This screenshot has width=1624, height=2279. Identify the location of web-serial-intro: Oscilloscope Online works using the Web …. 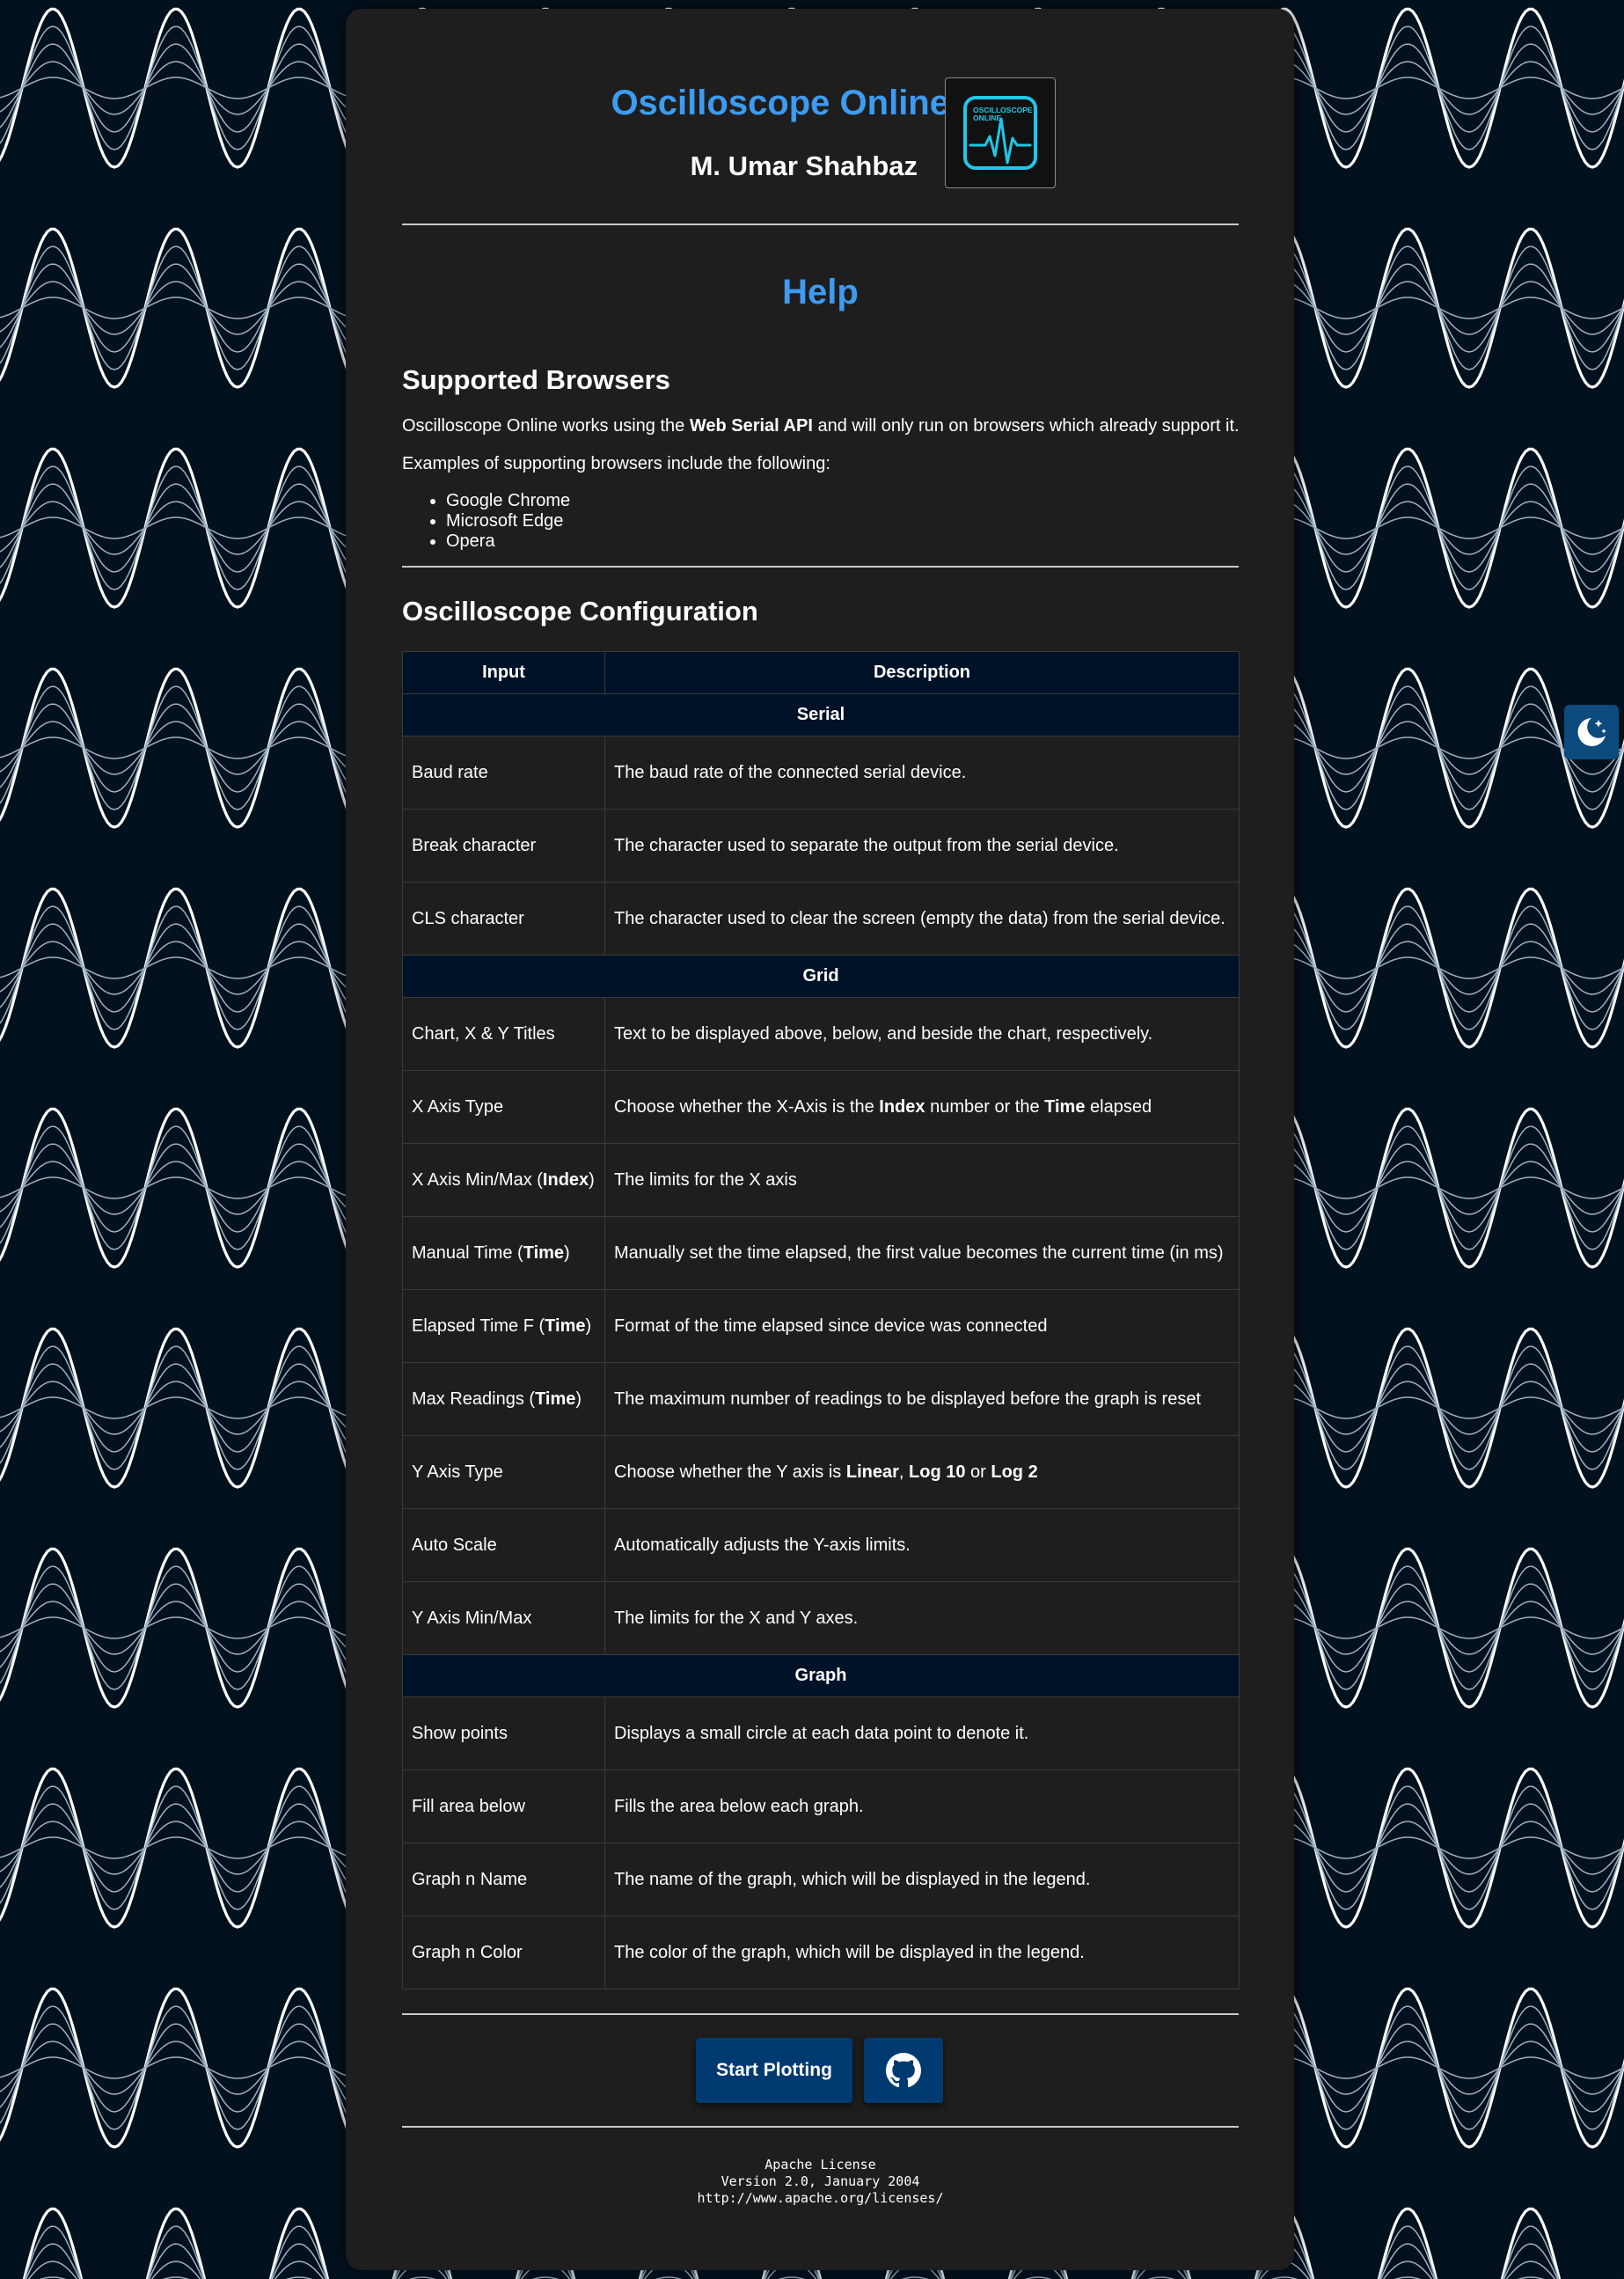
(821, 426).